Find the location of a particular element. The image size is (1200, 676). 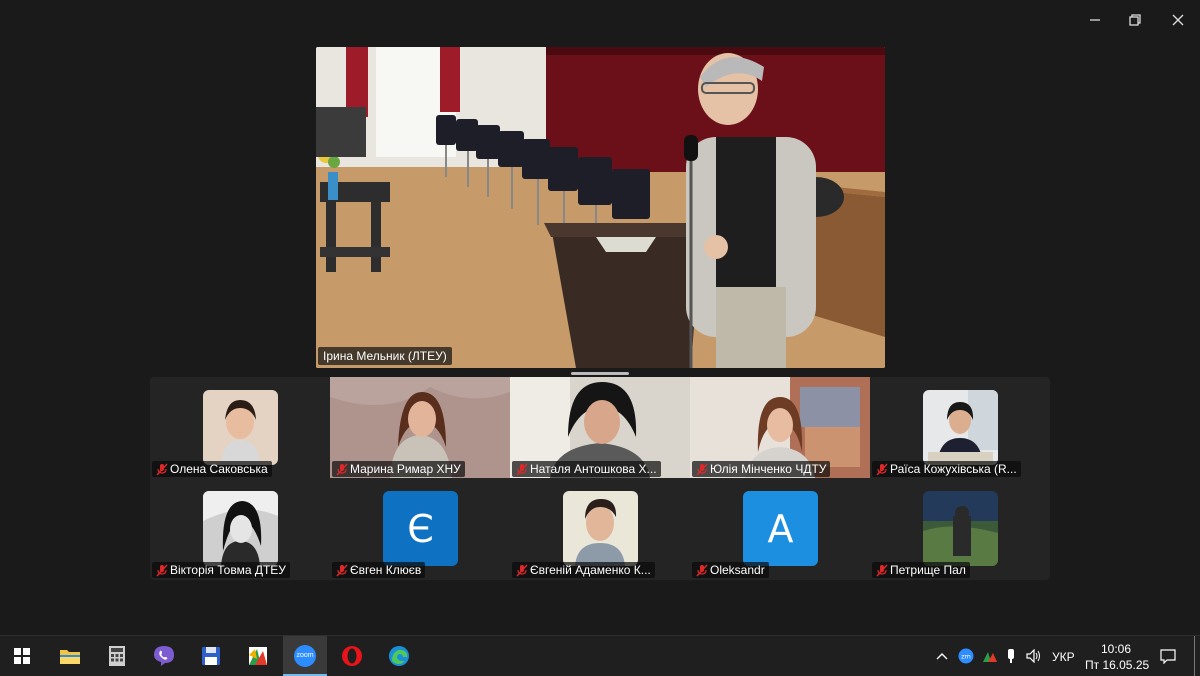

tray-app-button is located at coordinates (990, 656).